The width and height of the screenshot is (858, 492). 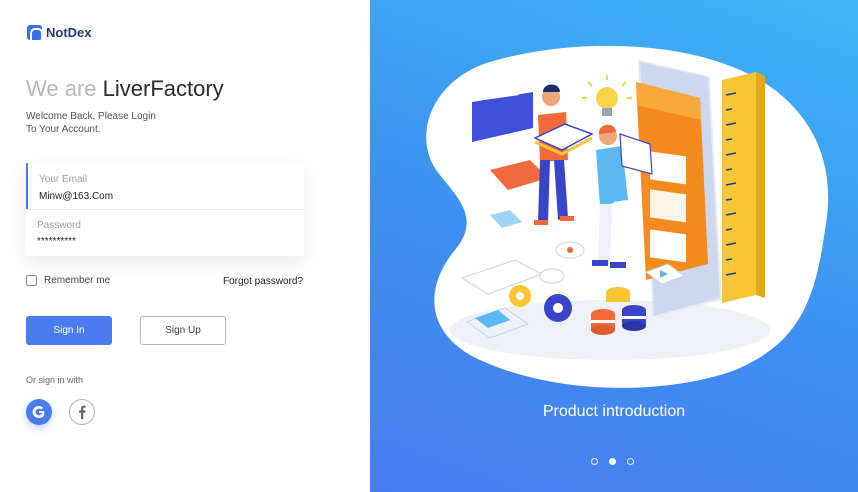 What do you see at coordinates (77, 280) in the screenshot?
I see `remember-label: Remember me` at bounding box center [77, 280].